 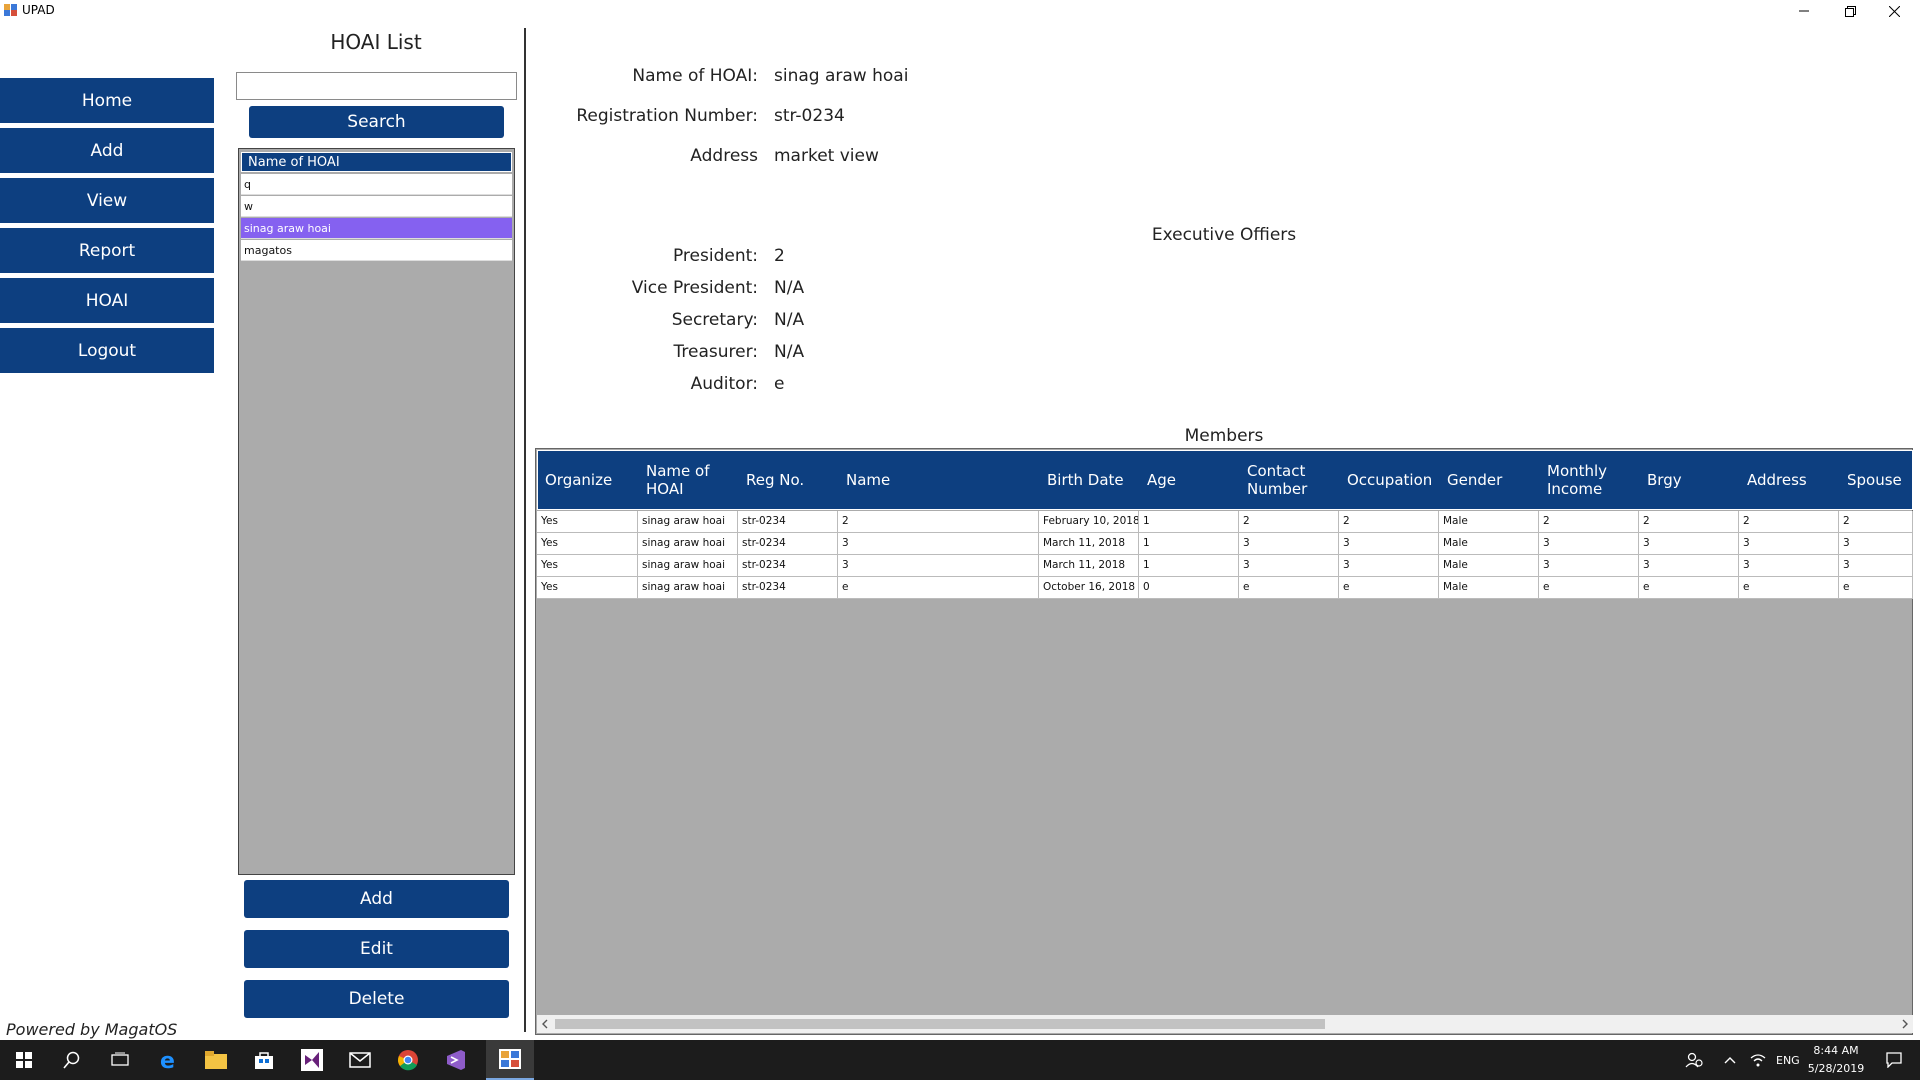 I want to click on store-taskbar-button, so click(x=264, y=1060).